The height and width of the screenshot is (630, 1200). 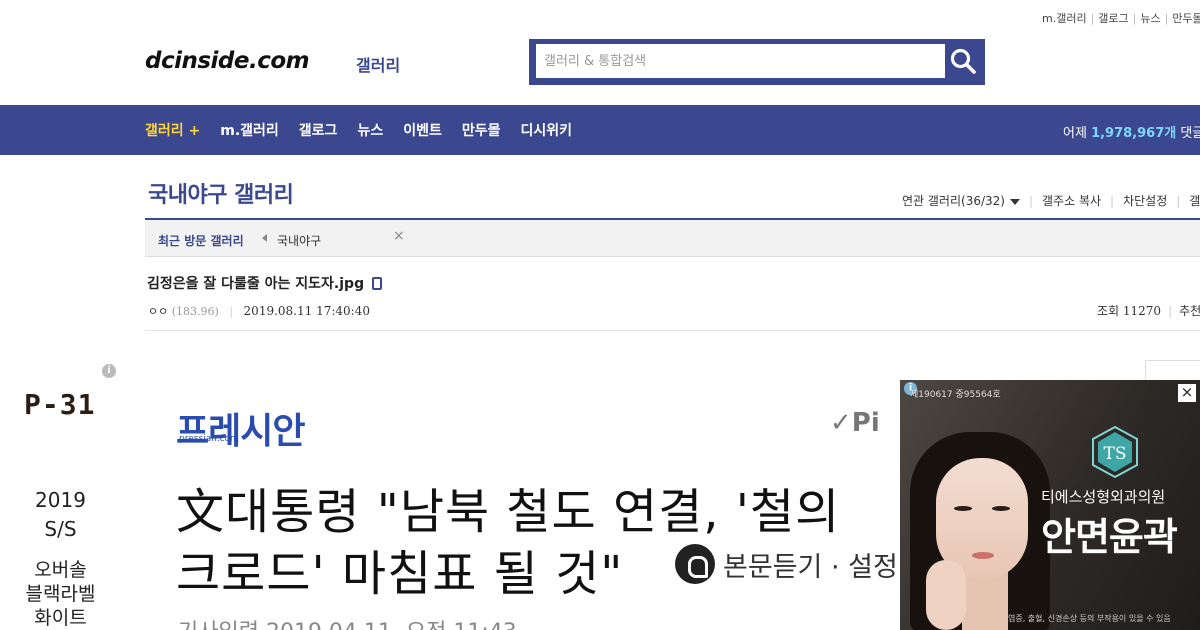 What do you see at coordinates (422, 130) in the screenshot?
I see `nav-event: 이벤트` at bounding box center [422, 130].